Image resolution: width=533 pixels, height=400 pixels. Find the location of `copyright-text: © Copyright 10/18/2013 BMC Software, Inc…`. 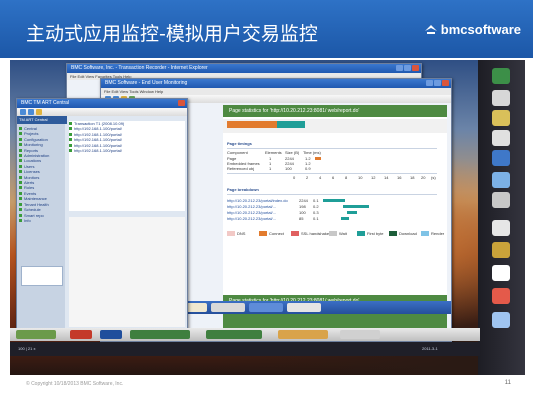

copyright-text: © Copyright 10/18/2013 BMC Software, Inc… is located at coordinates (75, 384).